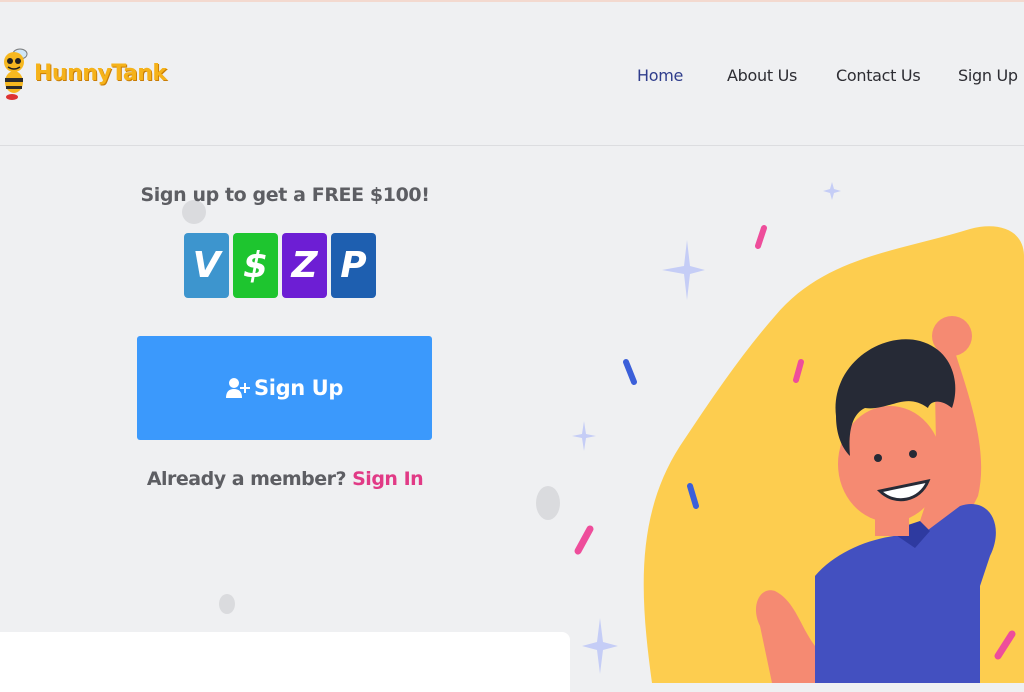  What do you see at coordinates (16, 74) in the screenshot?
I see `bee-icon` at bounding box center [16, 74].